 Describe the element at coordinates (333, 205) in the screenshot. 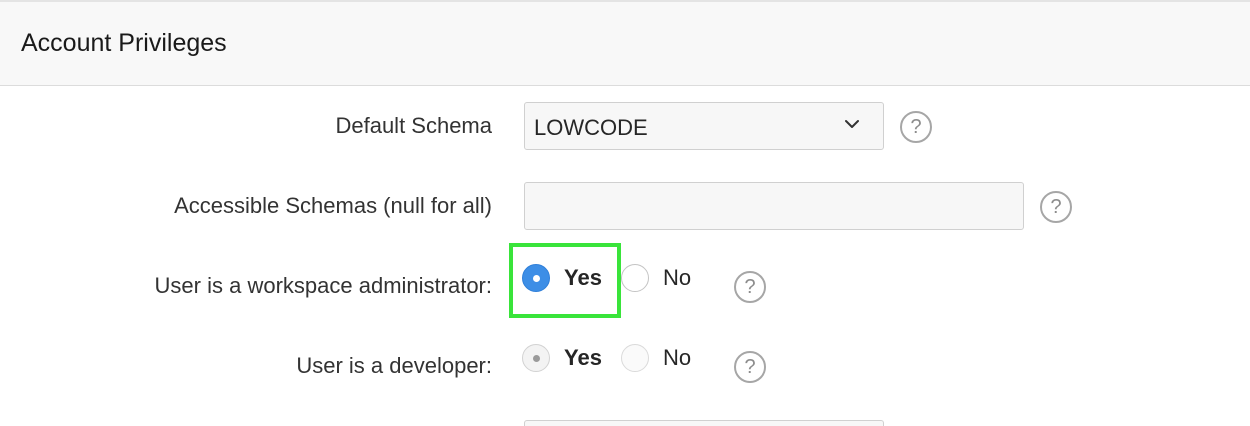

I see `accessible-schemas-label: Accessible Schemas (null for all)` at that location.